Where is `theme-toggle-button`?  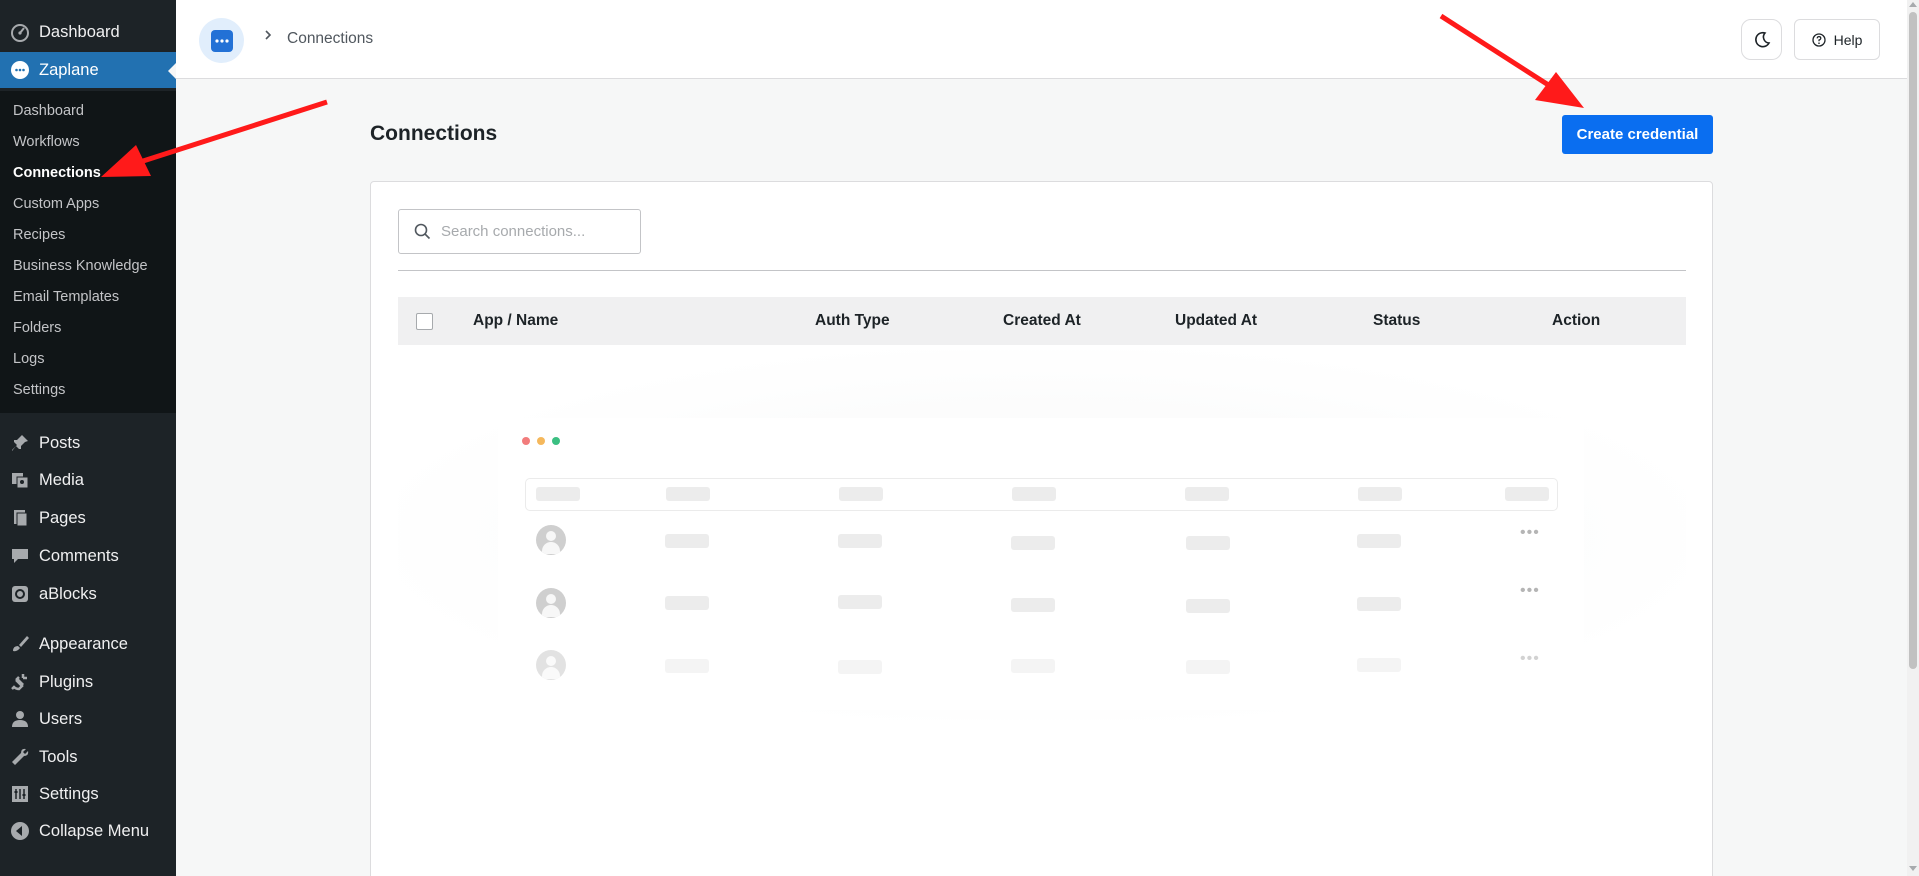 theme-toggle-button is located at coordinates (1761, 39).